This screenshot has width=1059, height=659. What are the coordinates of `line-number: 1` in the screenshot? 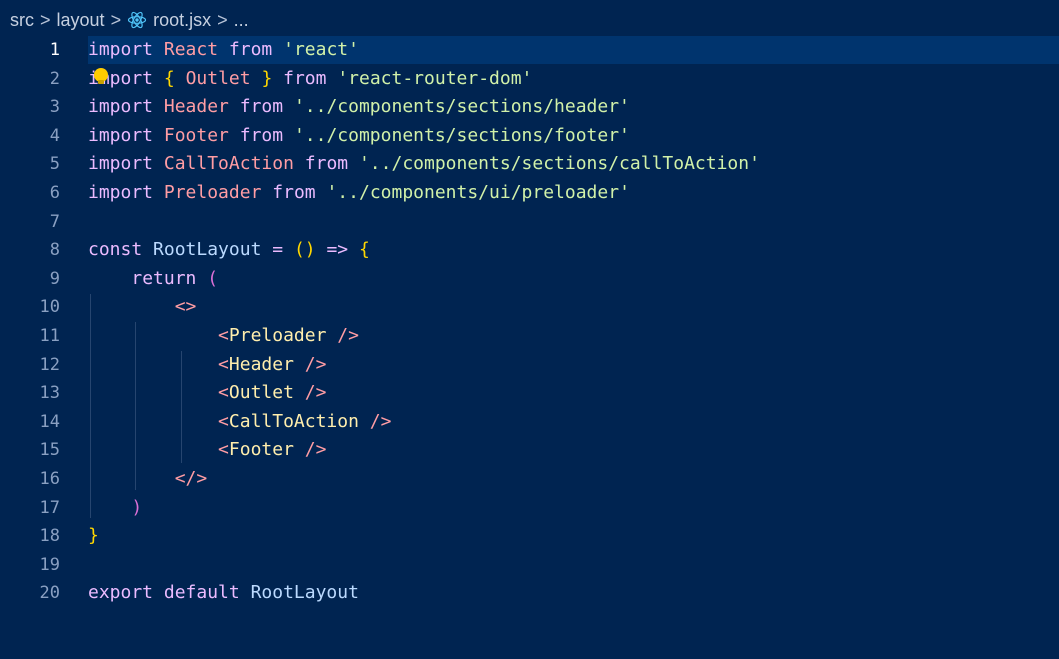 It's located at (54, 50).